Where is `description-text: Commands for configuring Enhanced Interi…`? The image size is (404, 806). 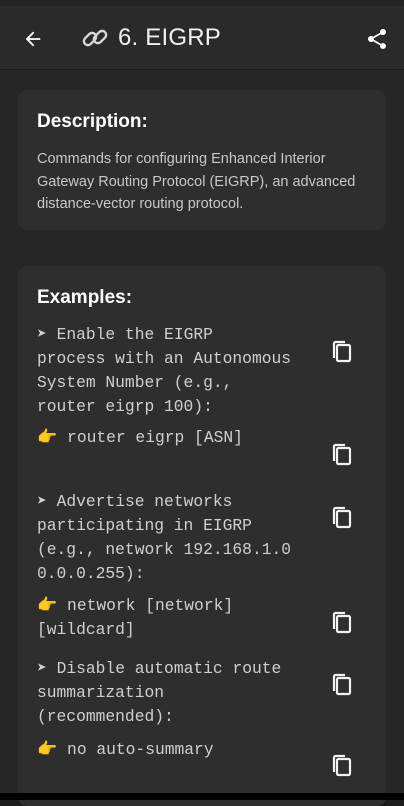
description-text: Commands for configuring Enhanced Interi… is located at coordinates (196, 181).